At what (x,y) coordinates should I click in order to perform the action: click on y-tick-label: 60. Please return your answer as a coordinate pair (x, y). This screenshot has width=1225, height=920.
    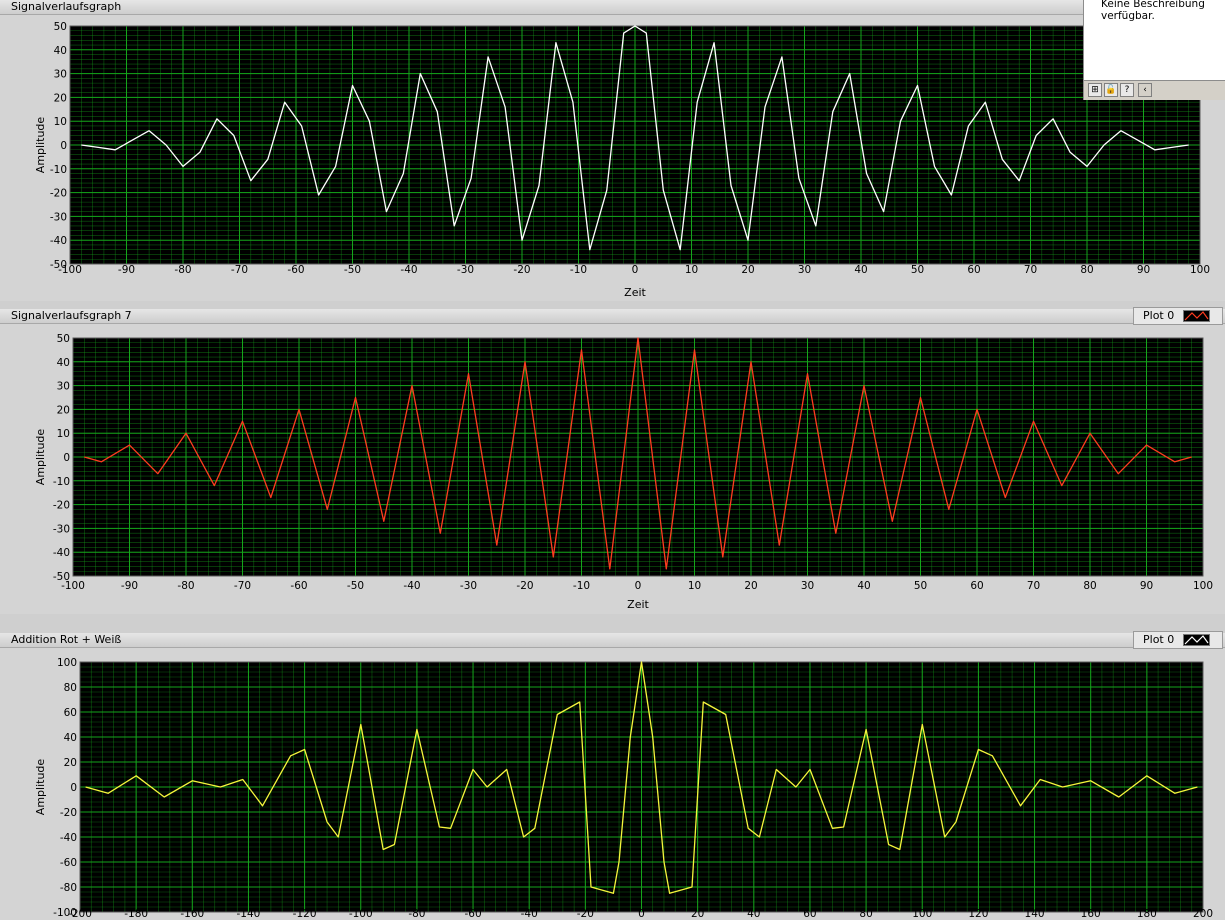
    Looking at the image, I should click on (70, 713).